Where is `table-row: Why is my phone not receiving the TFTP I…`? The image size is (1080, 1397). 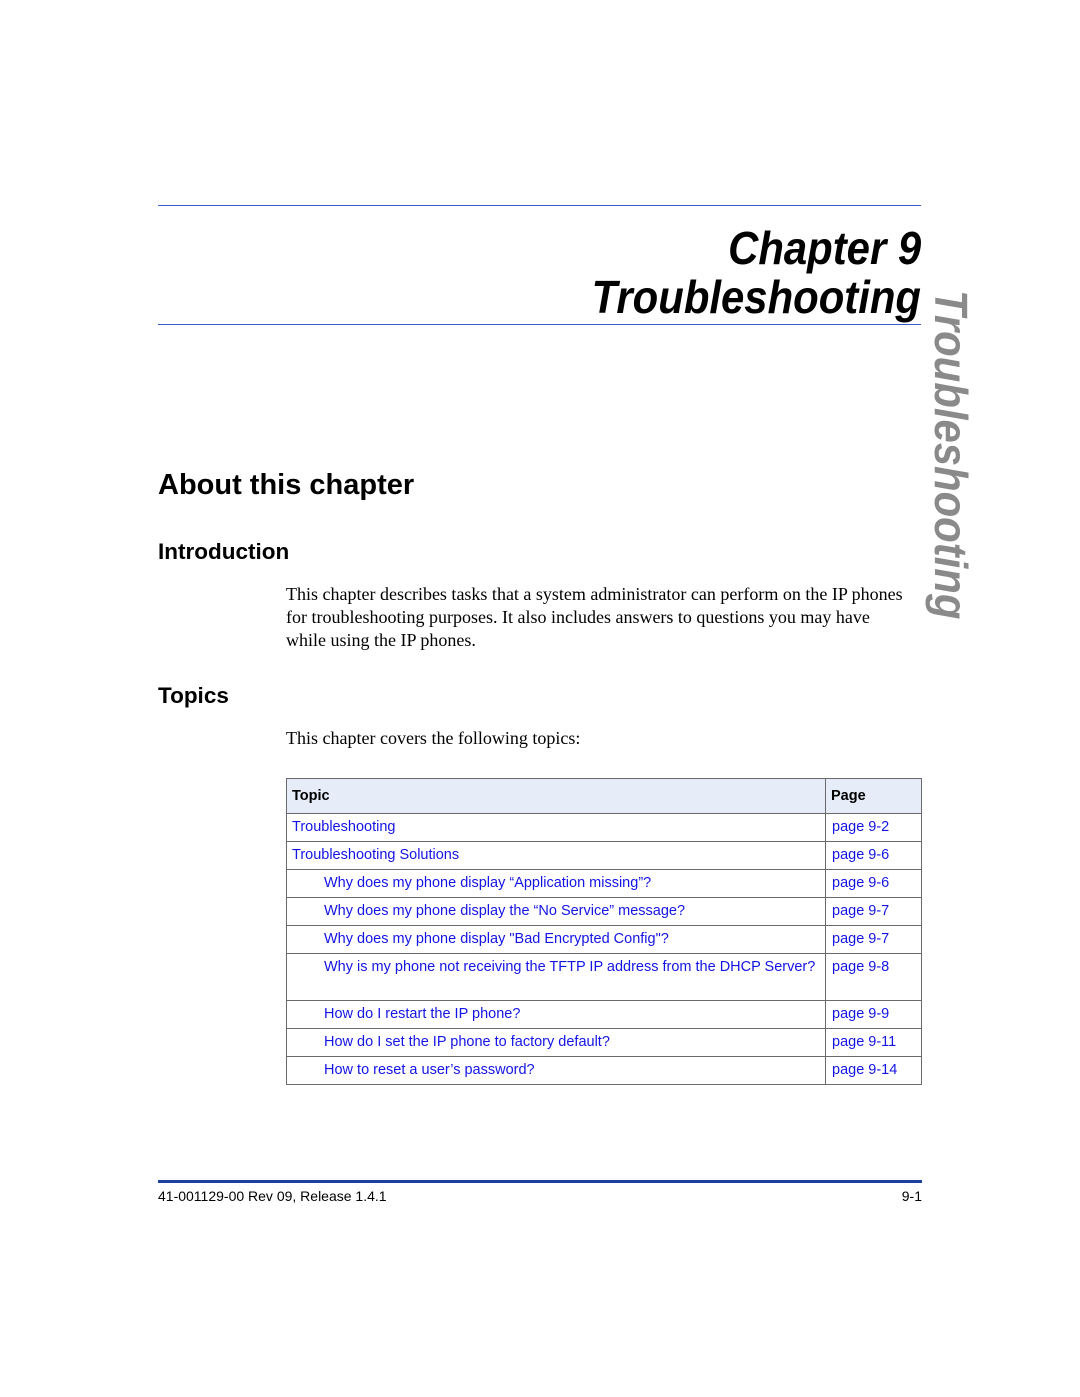 table-row: Why is my phone not receiving the TFTP I… is located at coordinates (604, 977).